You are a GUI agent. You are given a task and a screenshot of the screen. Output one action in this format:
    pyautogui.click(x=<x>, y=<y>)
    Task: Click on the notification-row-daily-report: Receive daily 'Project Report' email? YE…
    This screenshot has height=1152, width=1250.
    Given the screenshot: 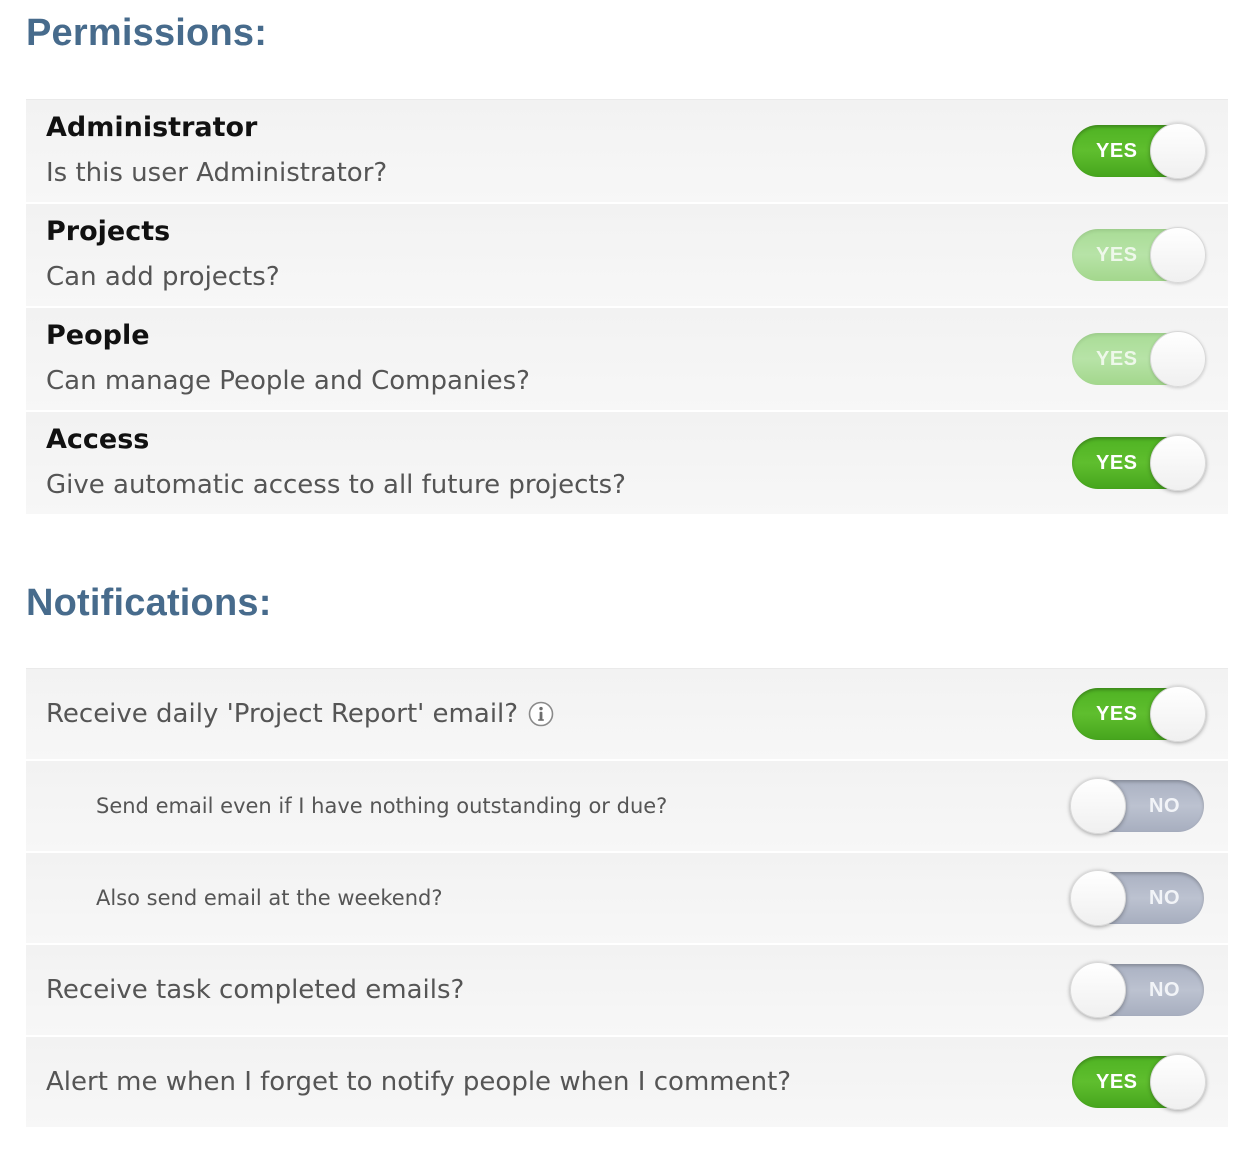 What is the action you would take?
    pyautogui.click(x=627, y=715)
    